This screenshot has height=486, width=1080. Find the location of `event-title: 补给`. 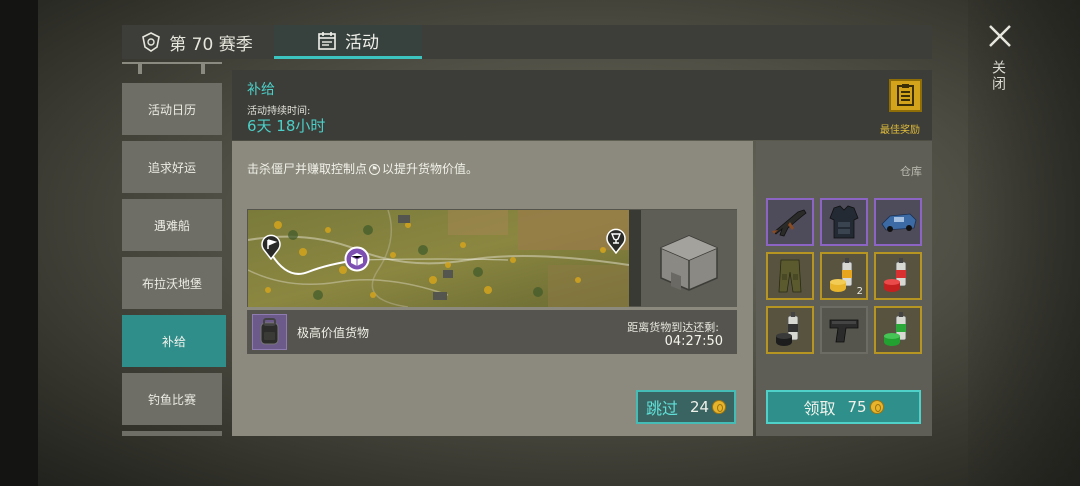

event-title: 补给 is located at coordinates (261, 90).